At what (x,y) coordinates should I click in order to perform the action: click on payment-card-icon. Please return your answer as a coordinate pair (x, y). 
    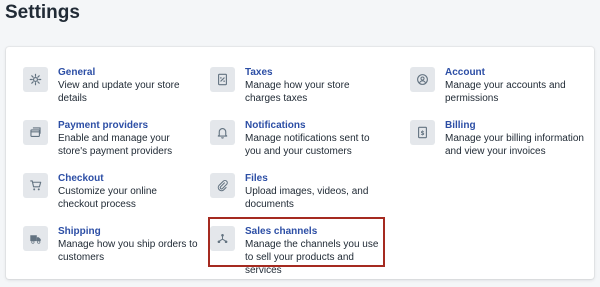
    Looking at the image, I should click on (35, 132).